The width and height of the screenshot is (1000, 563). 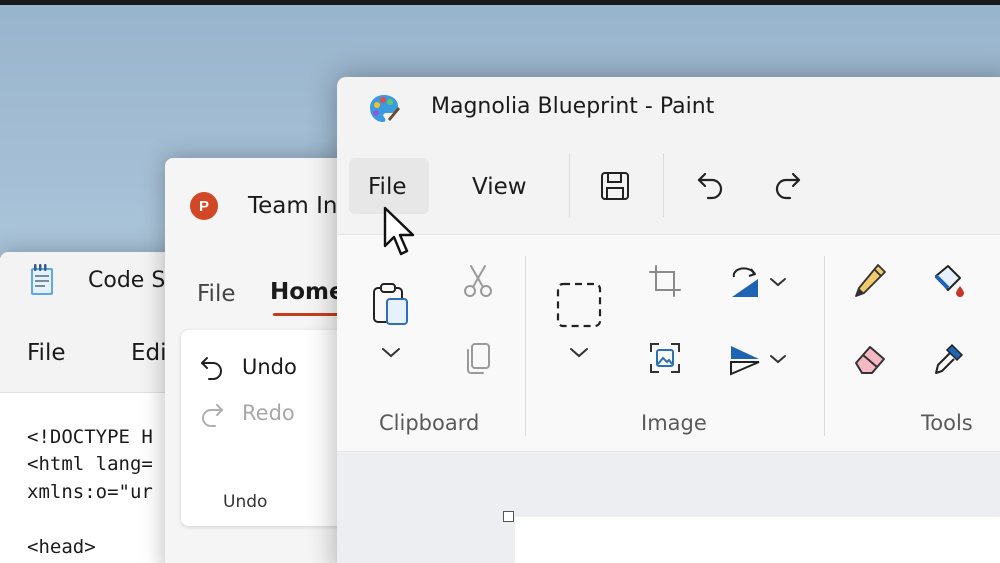 What do you see at coordinates (745, 359) in the screenshot?
I see `flip-icon` at bounding box center [745, 359].